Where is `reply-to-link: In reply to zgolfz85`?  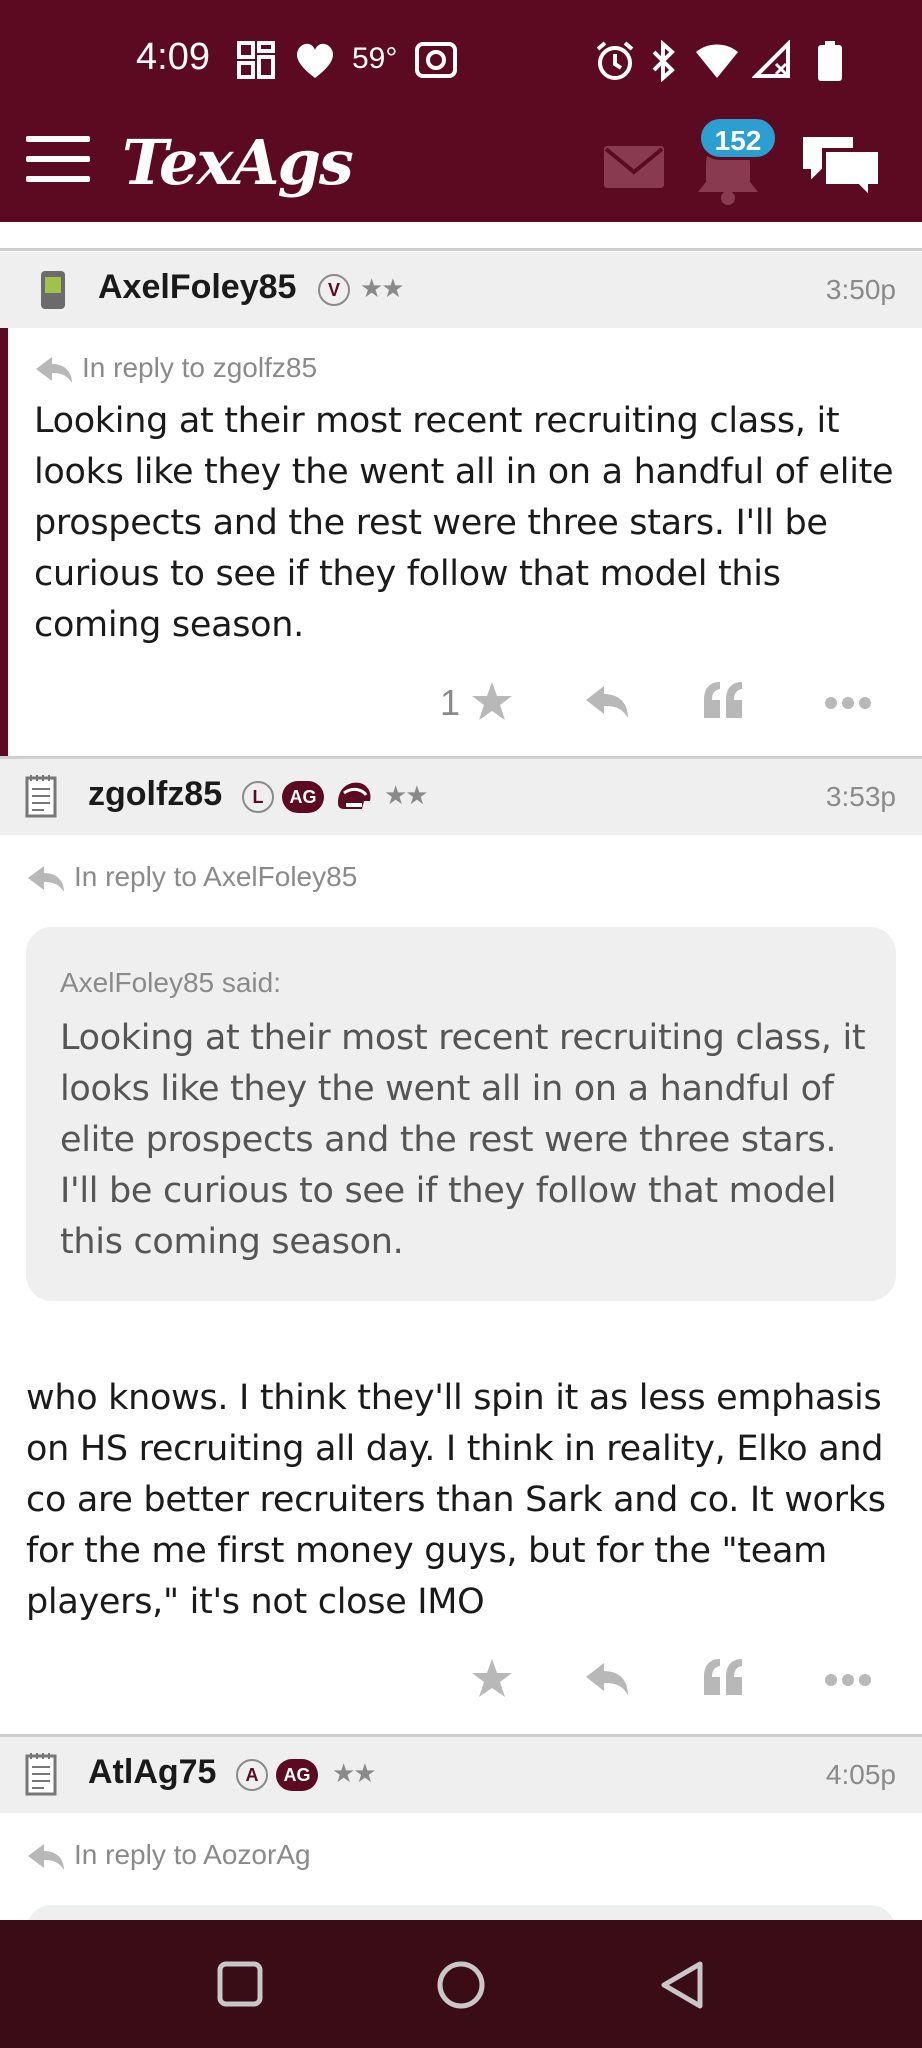 reply-to-link: In reply to zgolfz85 is located at coordinates (175, 368).